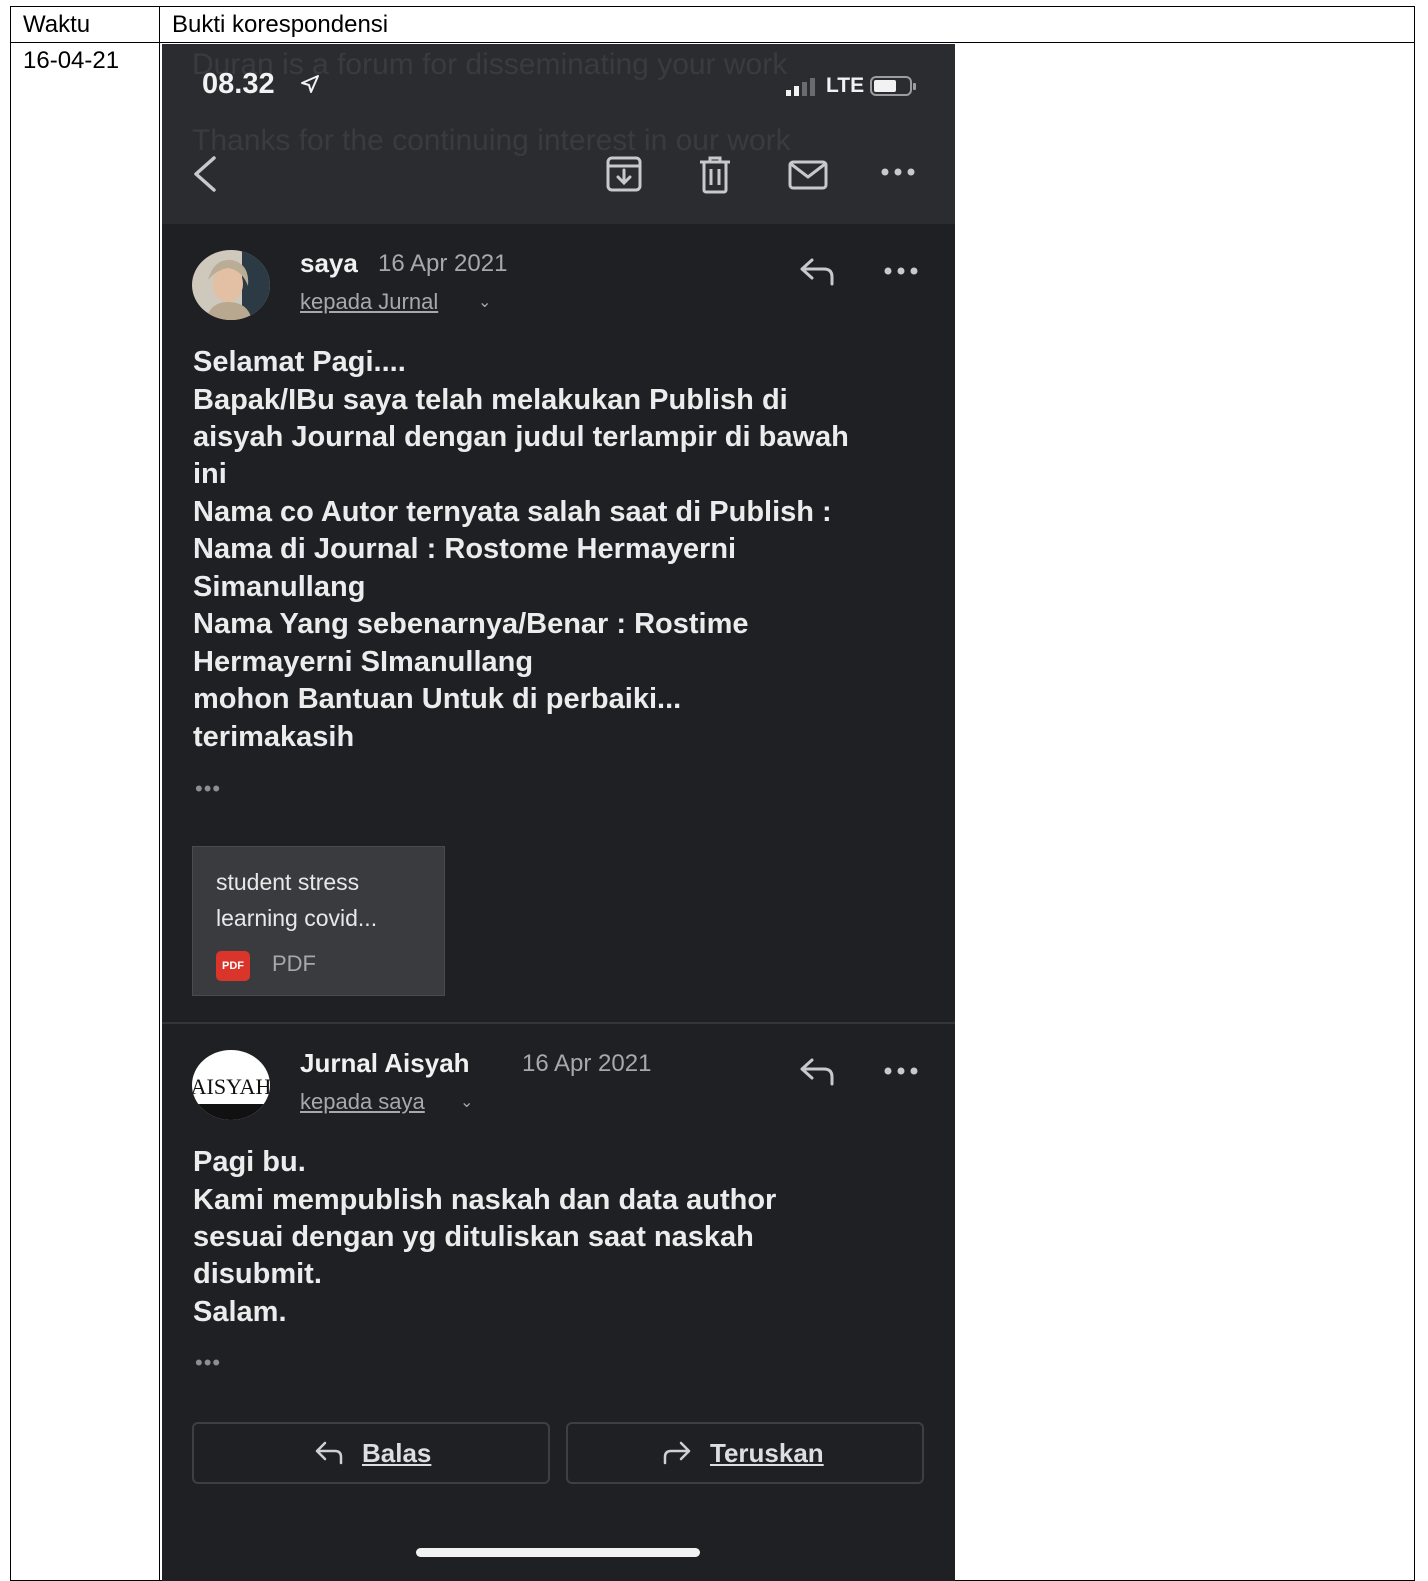 The height and width of the screenshot is (1581, 1428). I want to click on message-body-line: Hermayerni SImanullang, so click(363, 662).